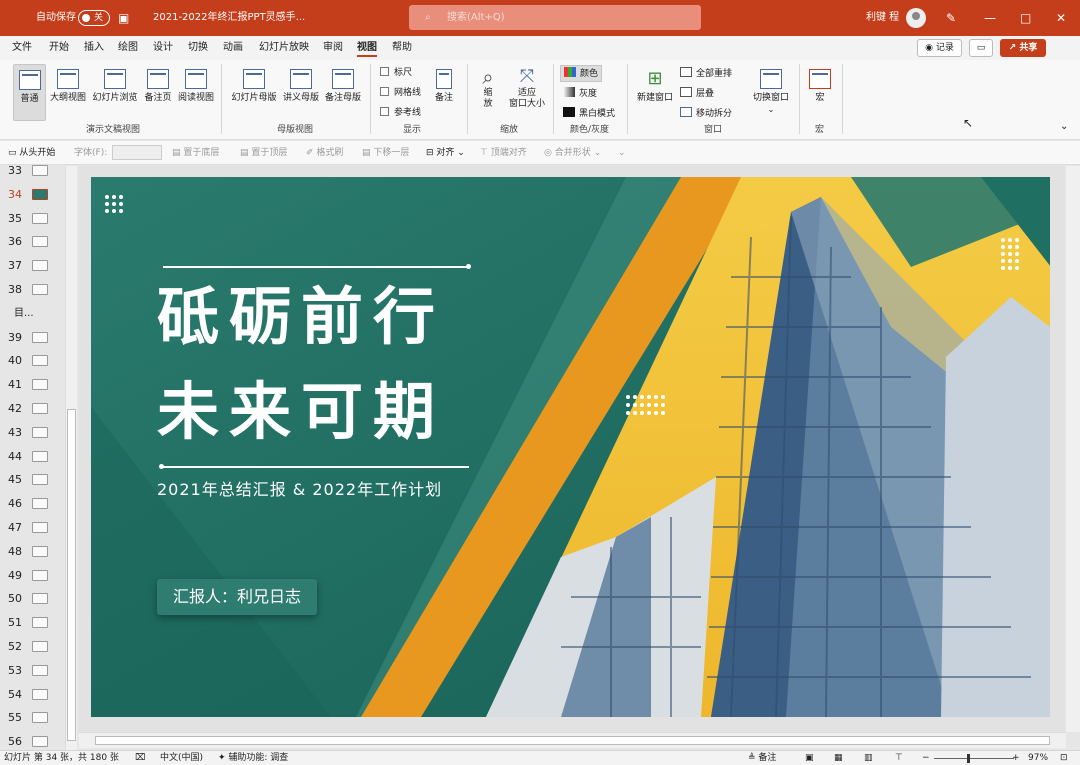  Describe the element at coordinates (29, 92) in the screenshot. I see `normal-view-button: 普通` at that location.